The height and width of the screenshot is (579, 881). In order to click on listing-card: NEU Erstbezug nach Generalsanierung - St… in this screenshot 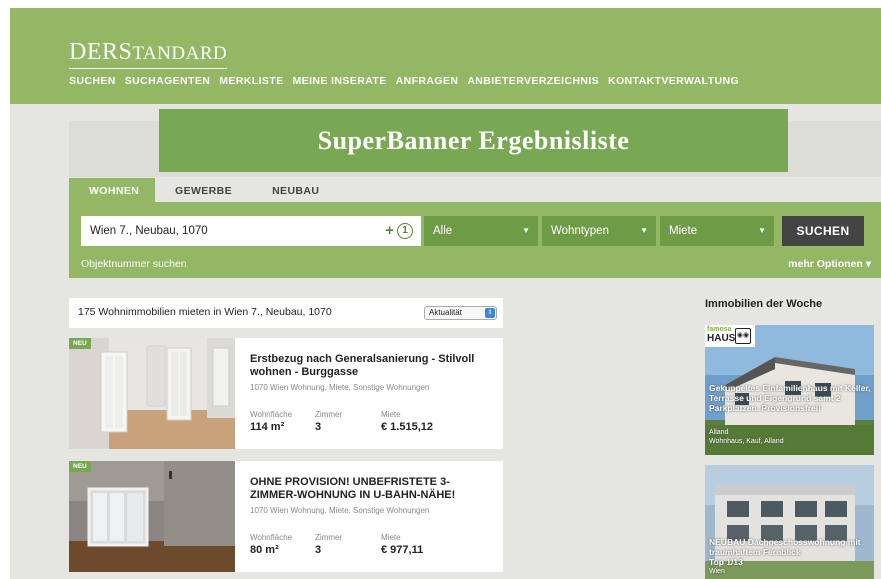, I will do `click(286, 393)`.